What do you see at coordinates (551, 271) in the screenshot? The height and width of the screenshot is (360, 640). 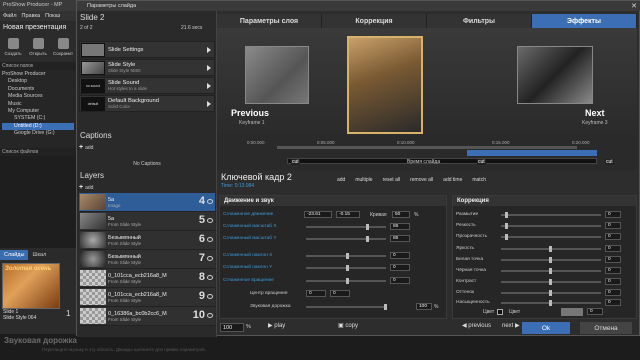 I see `black-point-slider` at bounding box center [551, 271].